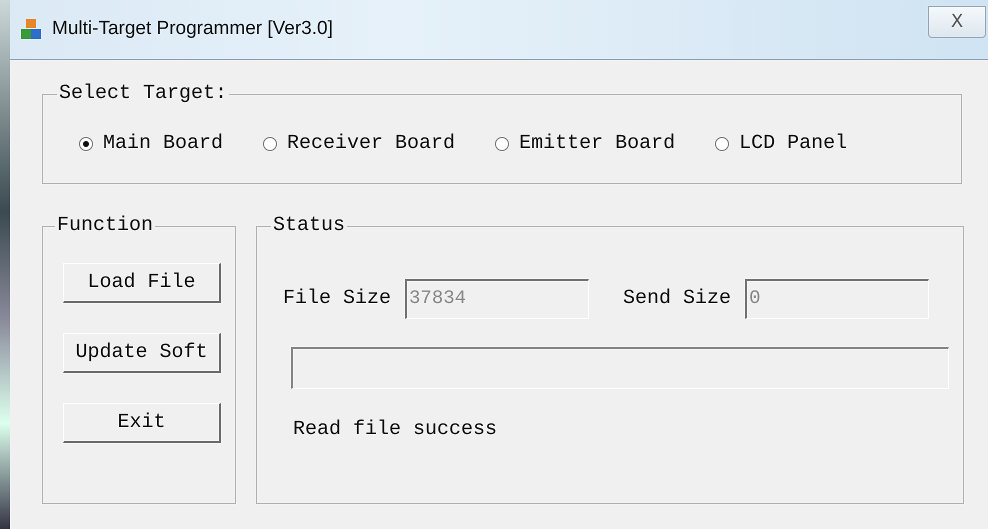 Image resolution: width=988 pixels, height=529 pixels. Describe the element at coordinates (142, 423) in the screenshot. I see `function-button: Exit` at that location.